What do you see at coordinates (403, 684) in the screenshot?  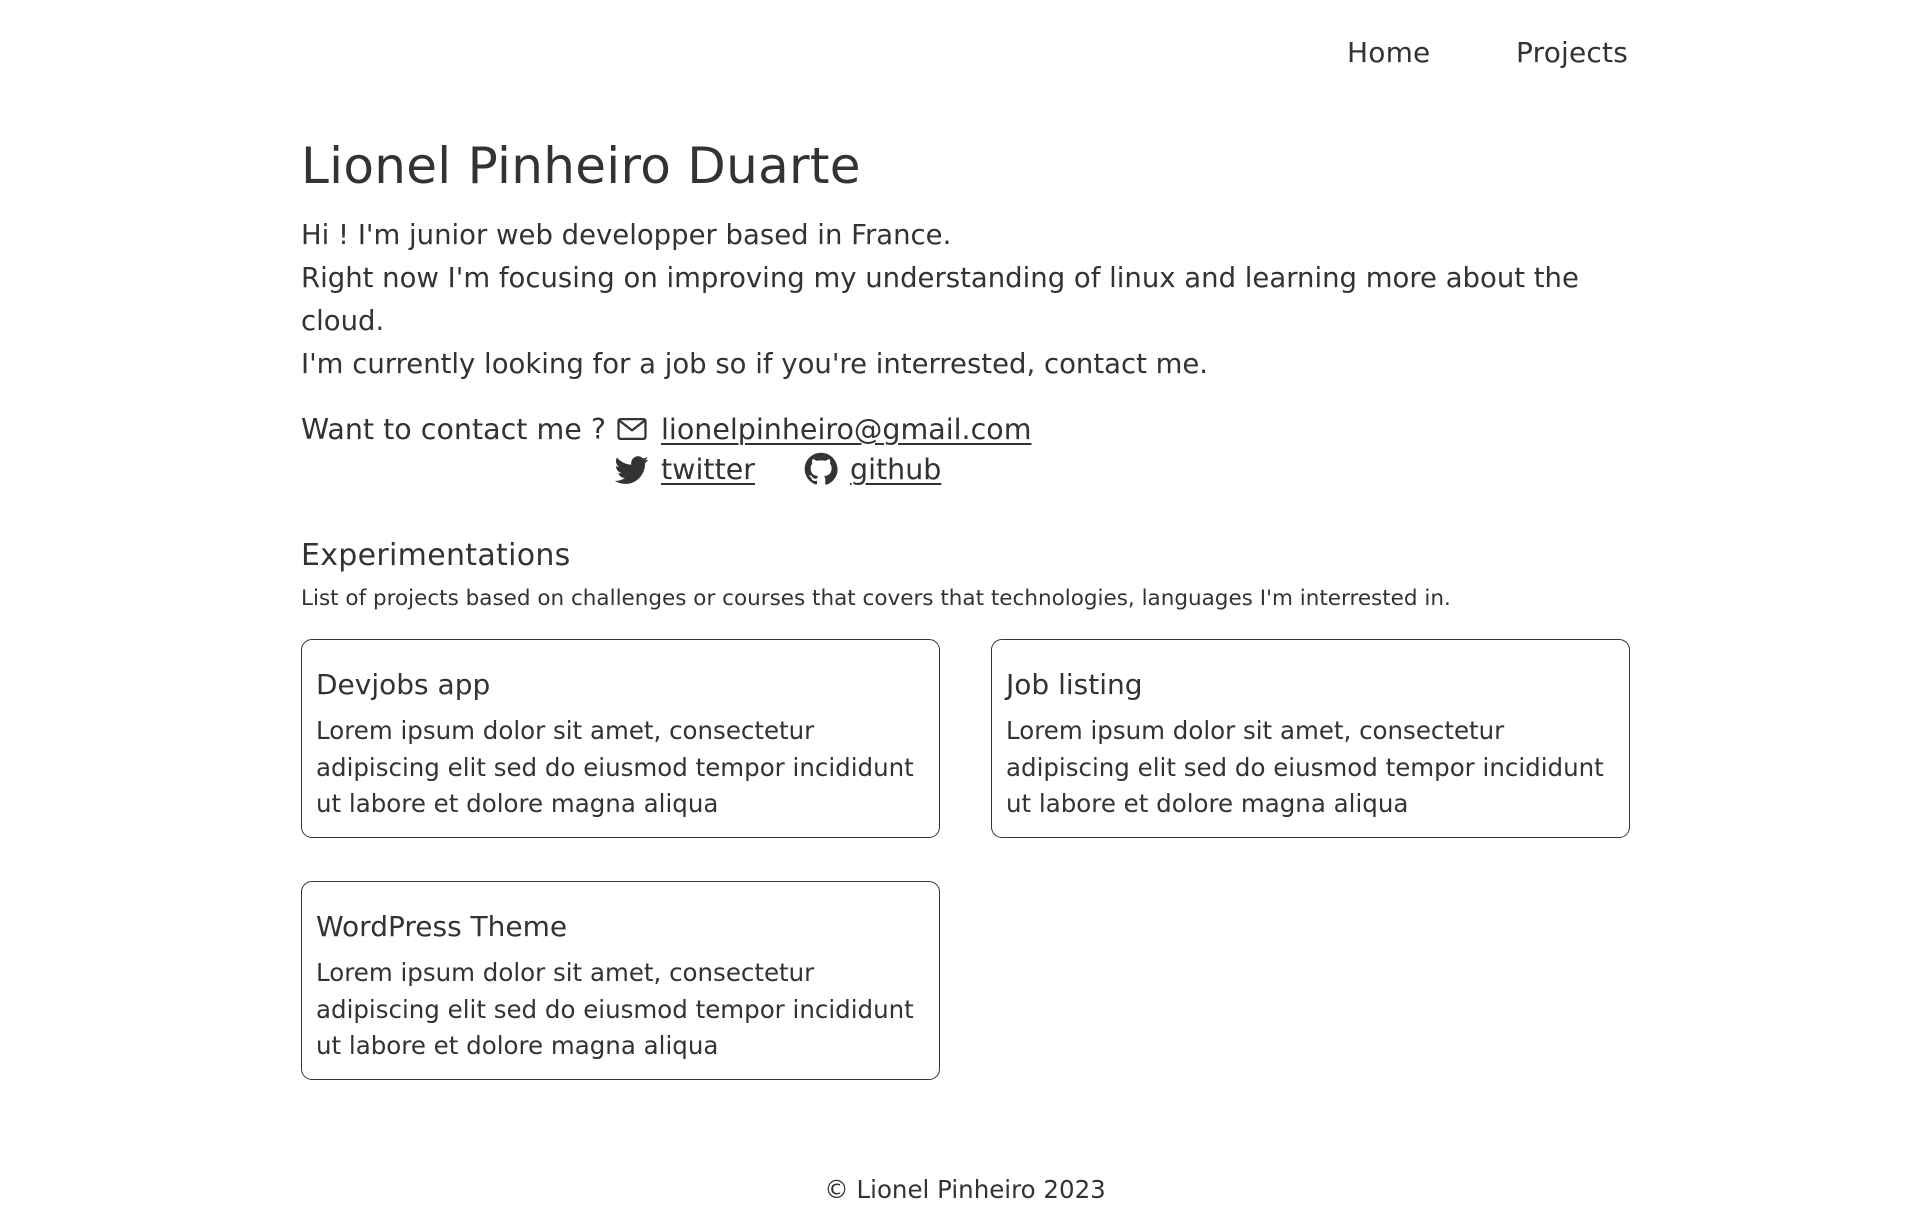 I see `project-card-title: Devjobs app` at bounding box center [403, 684].